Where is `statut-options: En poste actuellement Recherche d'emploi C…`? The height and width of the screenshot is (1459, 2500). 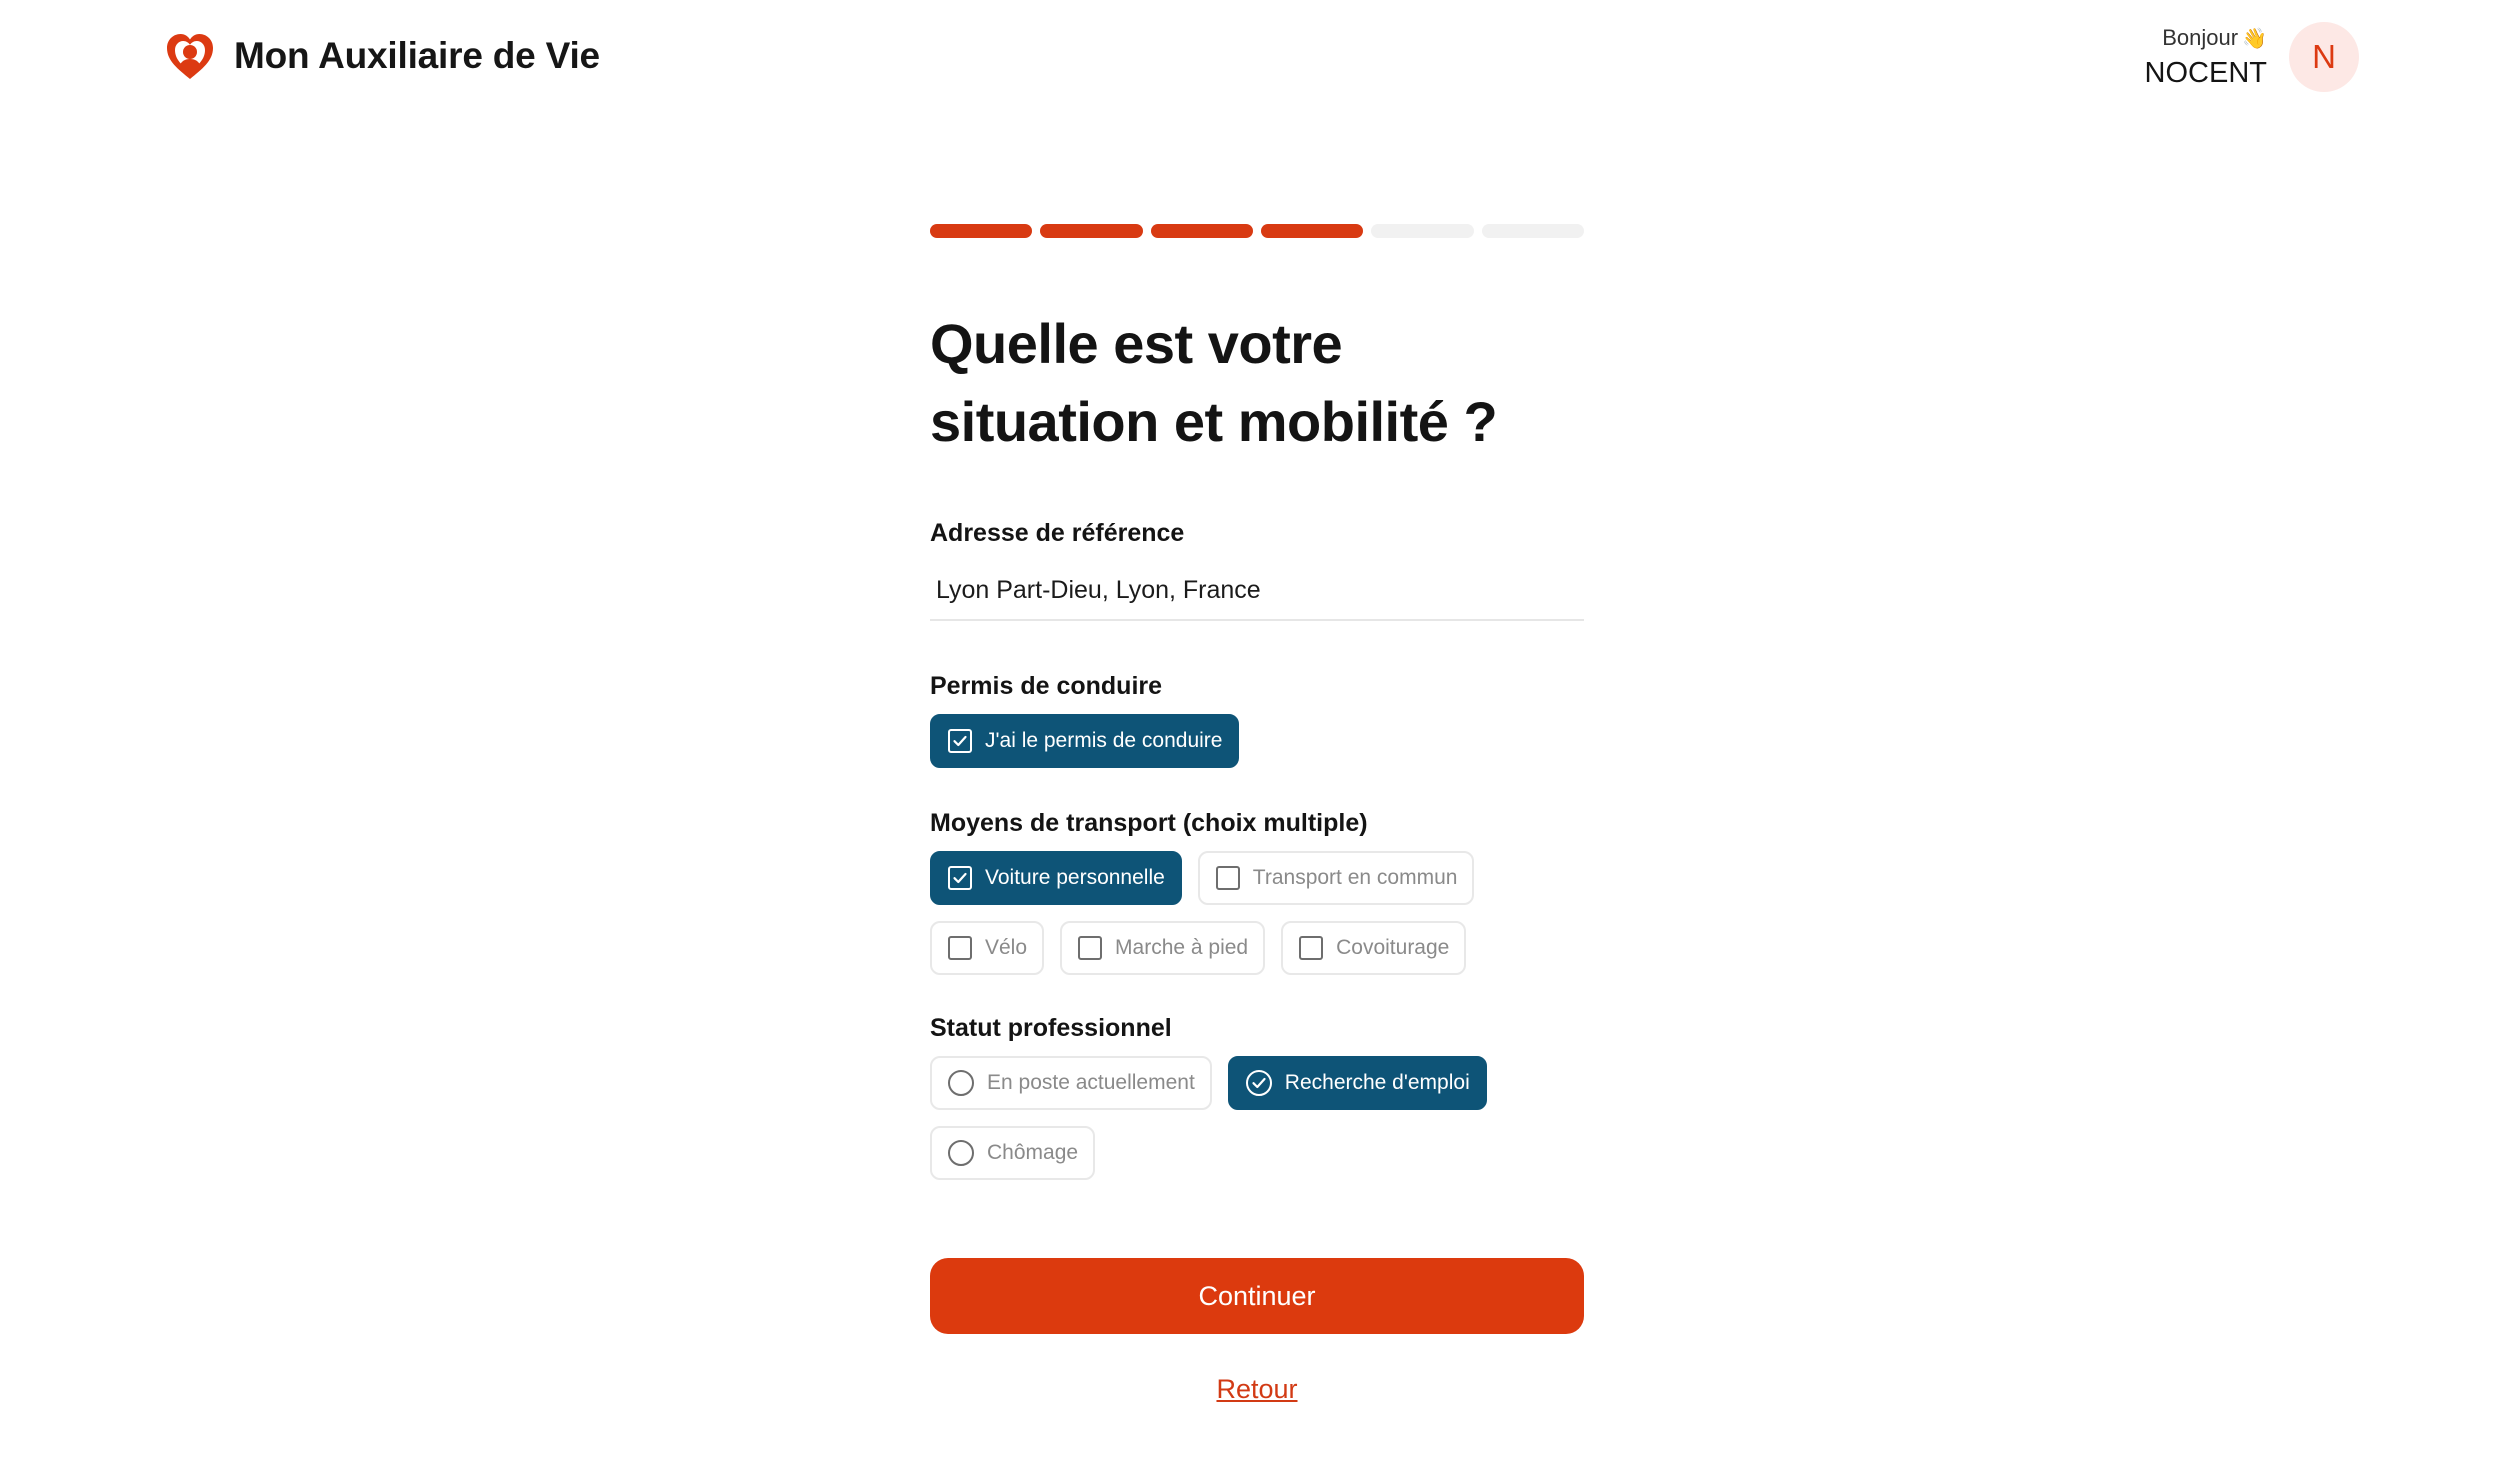 statut-options: En poste actuellement Recherche d'emploi C… is located at coordinates (1257, 1118).